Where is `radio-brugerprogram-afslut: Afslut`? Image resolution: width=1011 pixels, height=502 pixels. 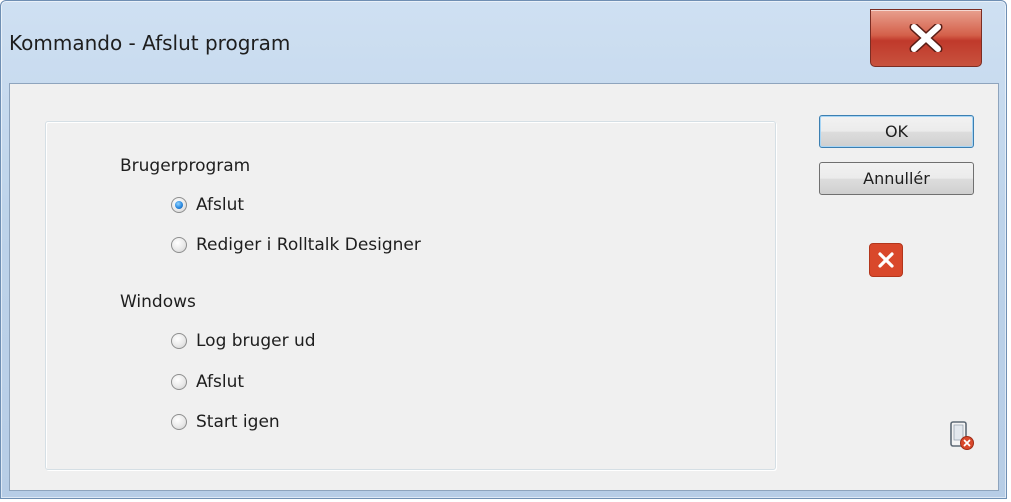 radio-brugerprogram-afslut: Afslut is located at coordinates (207, 205).